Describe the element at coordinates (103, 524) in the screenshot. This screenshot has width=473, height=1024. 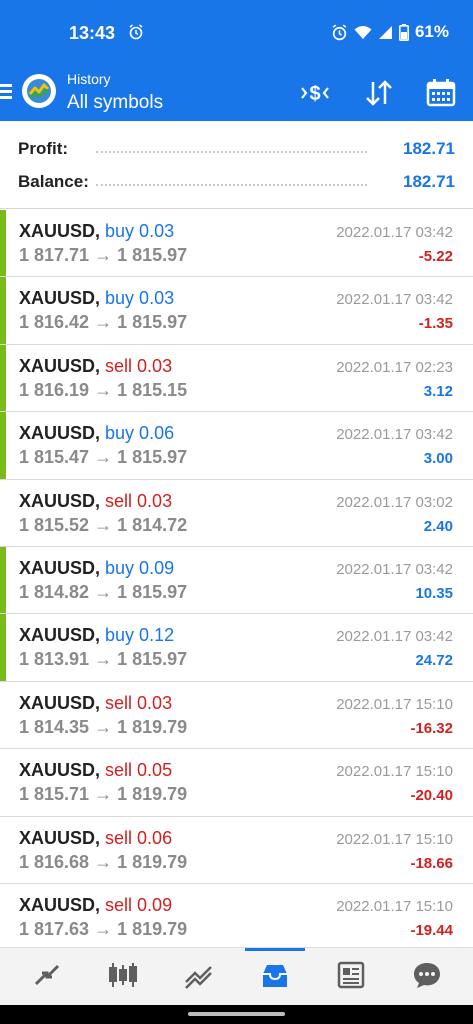
I see `deal-prices: 1 815.52 → 1 814.72` at that location.